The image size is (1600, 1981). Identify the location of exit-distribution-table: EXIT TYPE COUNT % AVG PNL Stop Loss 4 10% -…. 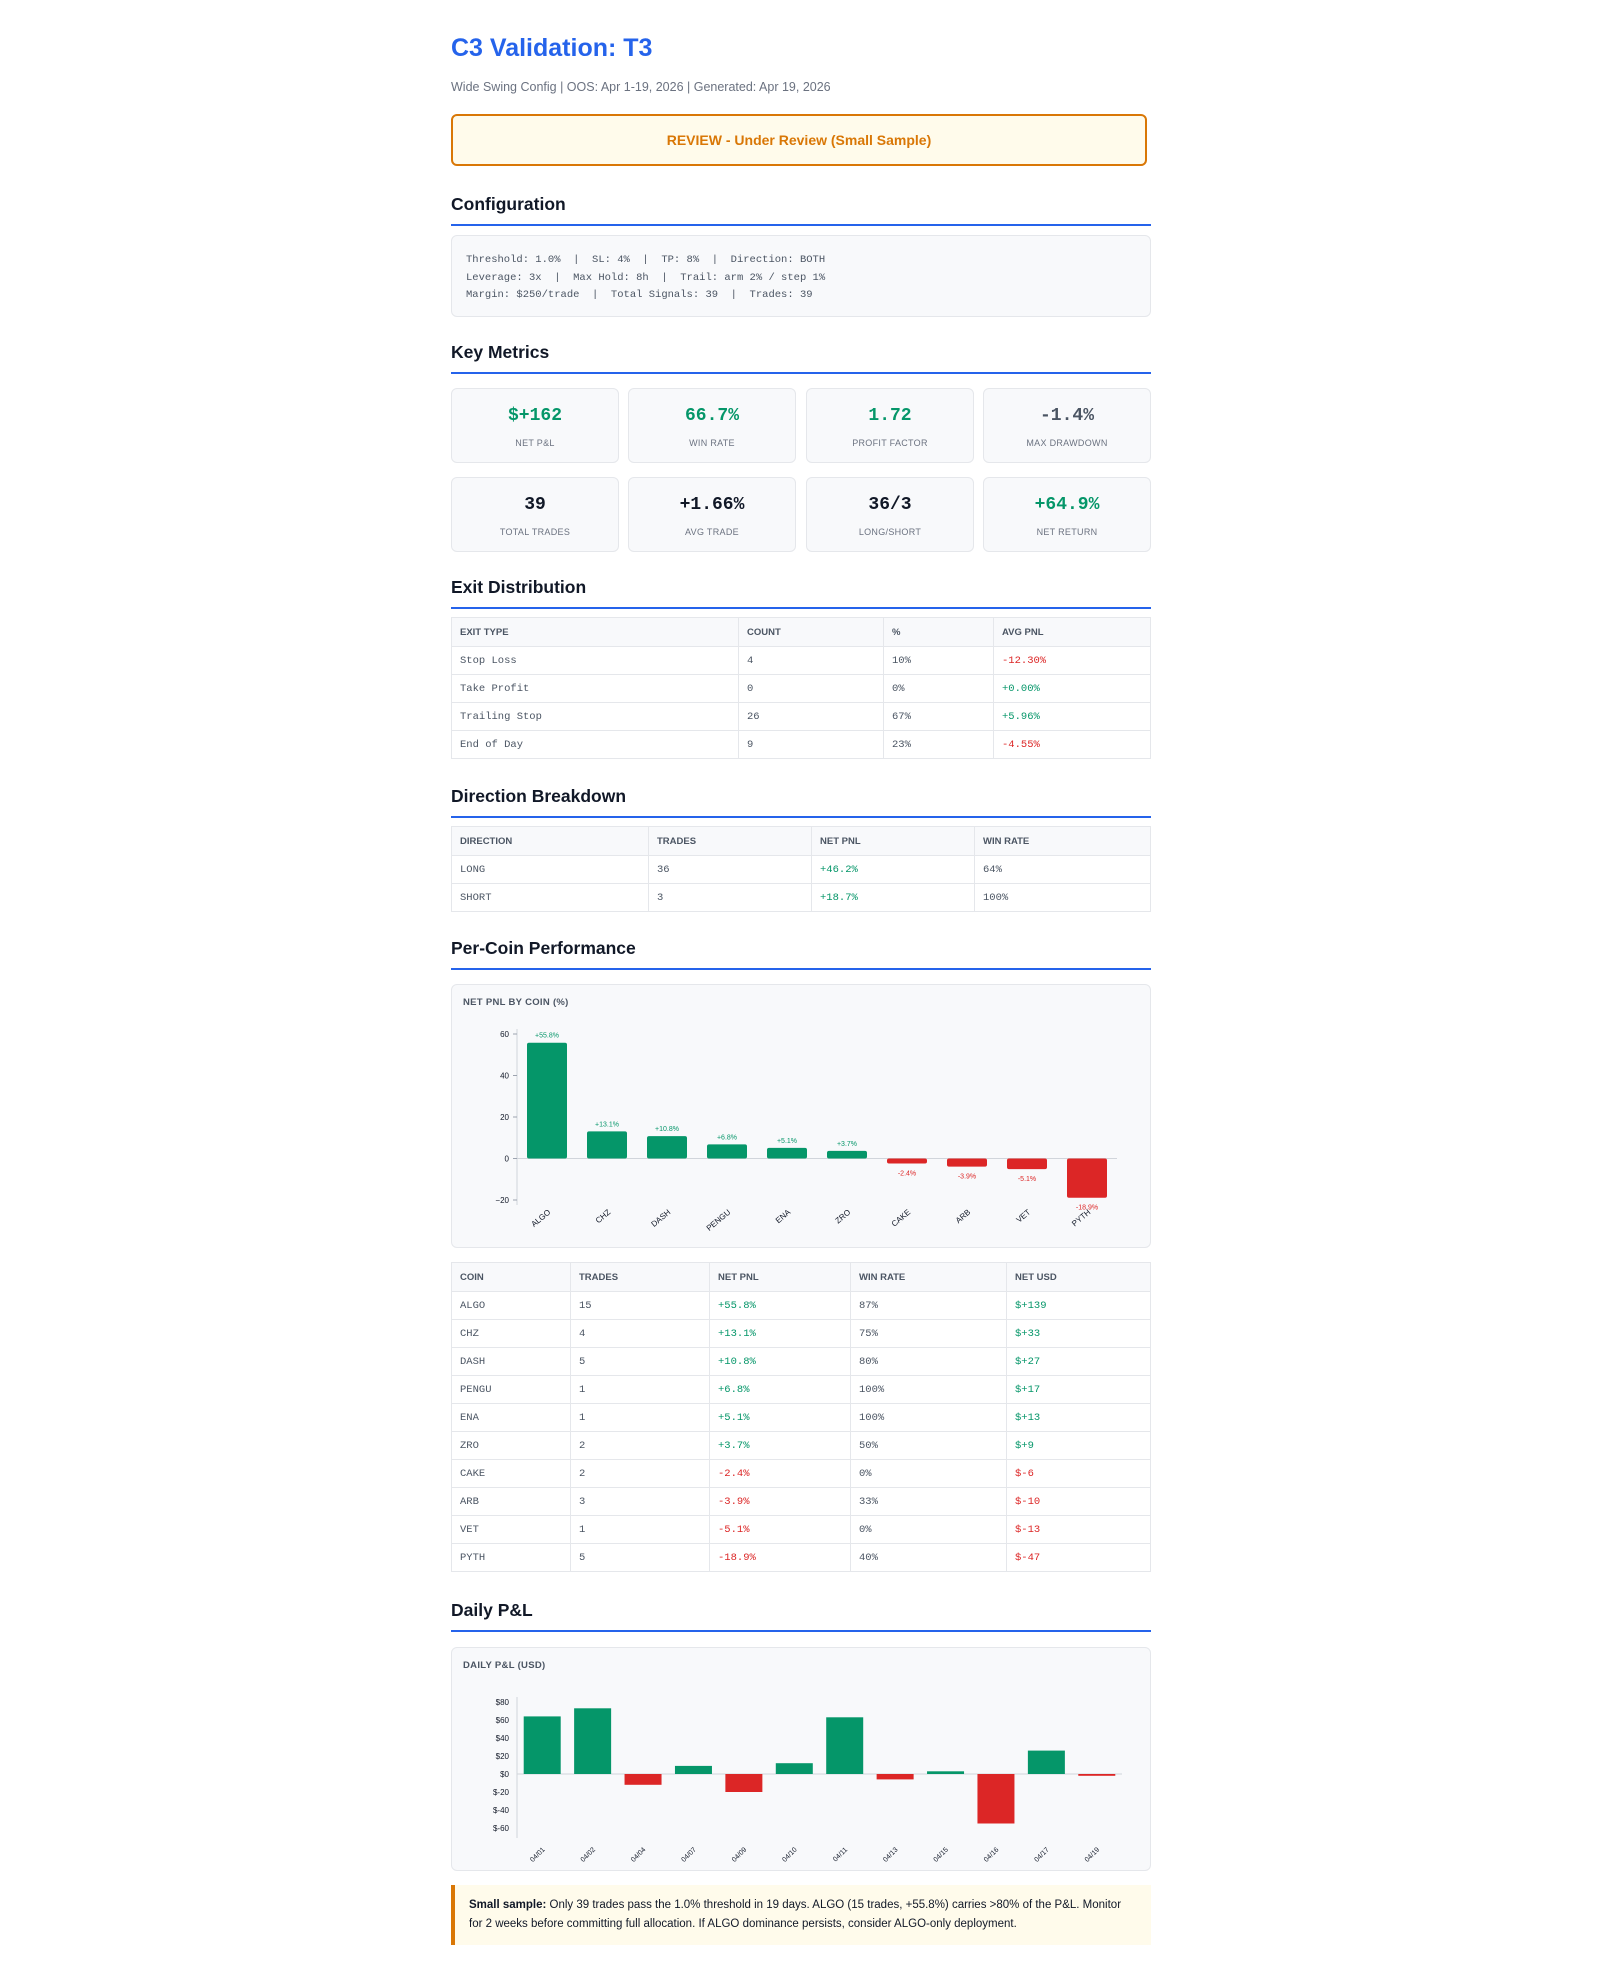
(801, 688).